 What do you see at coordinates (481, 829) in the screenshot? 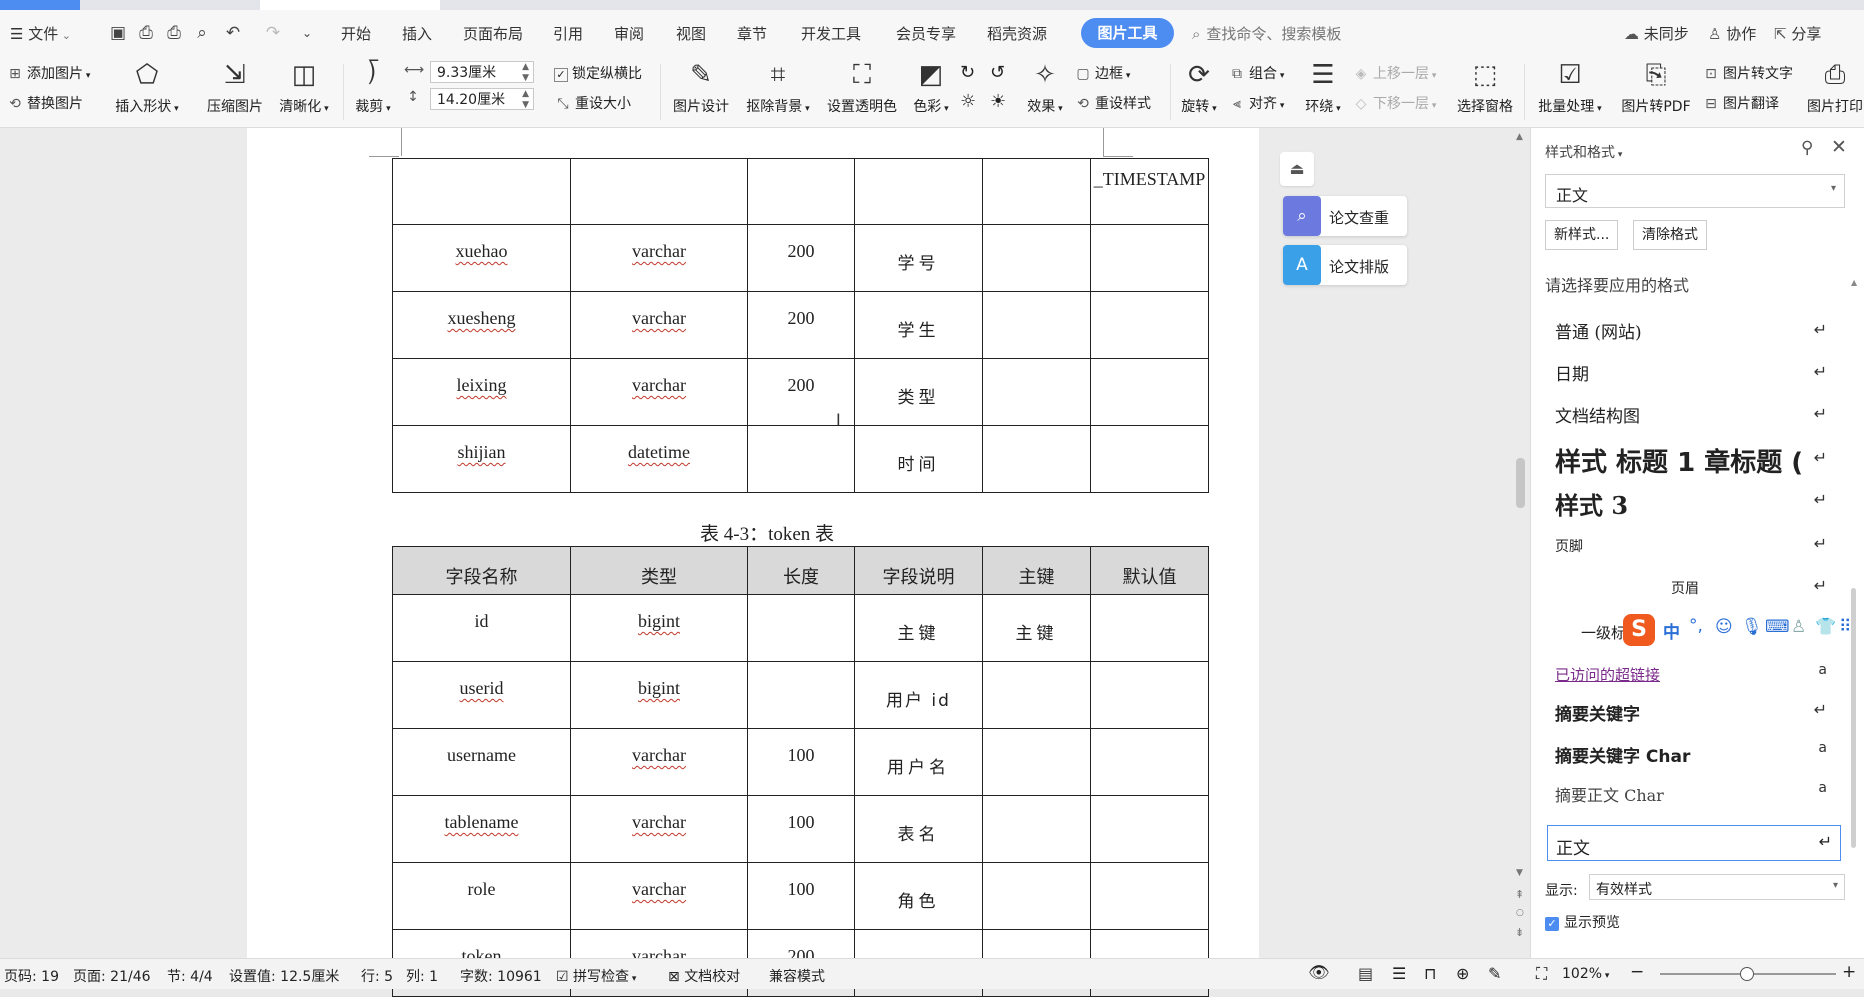
I see `table-cell: tablename` at bounding box center [481, 829].